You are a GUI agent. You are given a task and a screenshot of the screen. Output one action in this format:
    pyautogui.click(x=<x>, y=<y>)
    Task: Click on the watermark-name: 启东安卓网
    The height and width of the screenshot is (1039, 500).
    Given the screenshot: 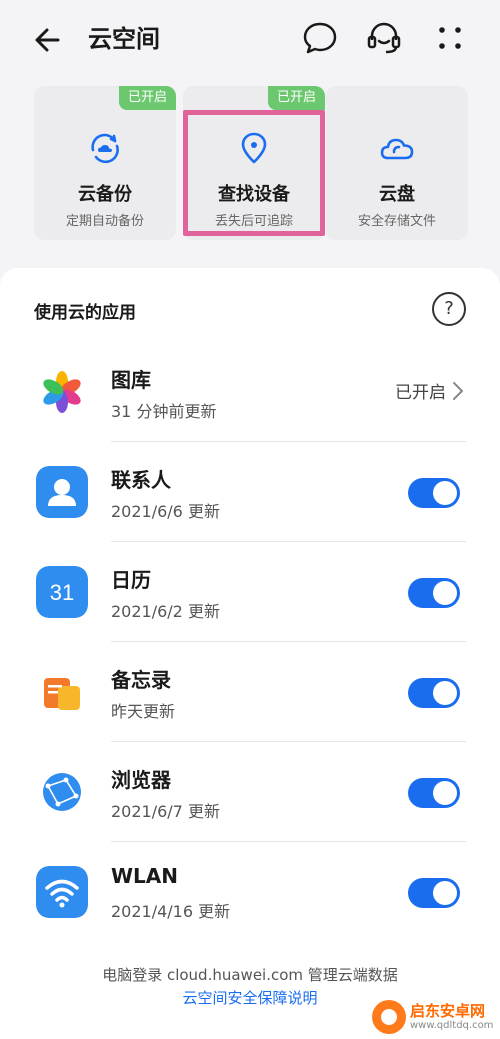 What is the action you would take?
    pyautogui.click(x=448, y=1011)
    